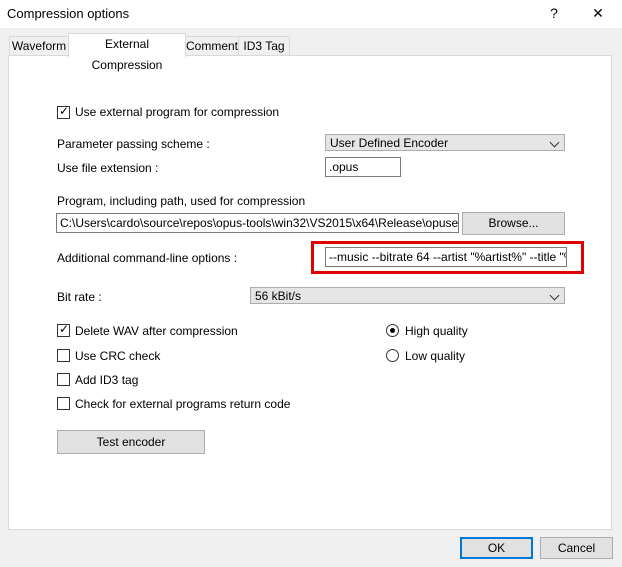  Describe the element at coordinates (147, 258) in the screenshot. I see `cmdline-label: Additional command-line options :` at that location.